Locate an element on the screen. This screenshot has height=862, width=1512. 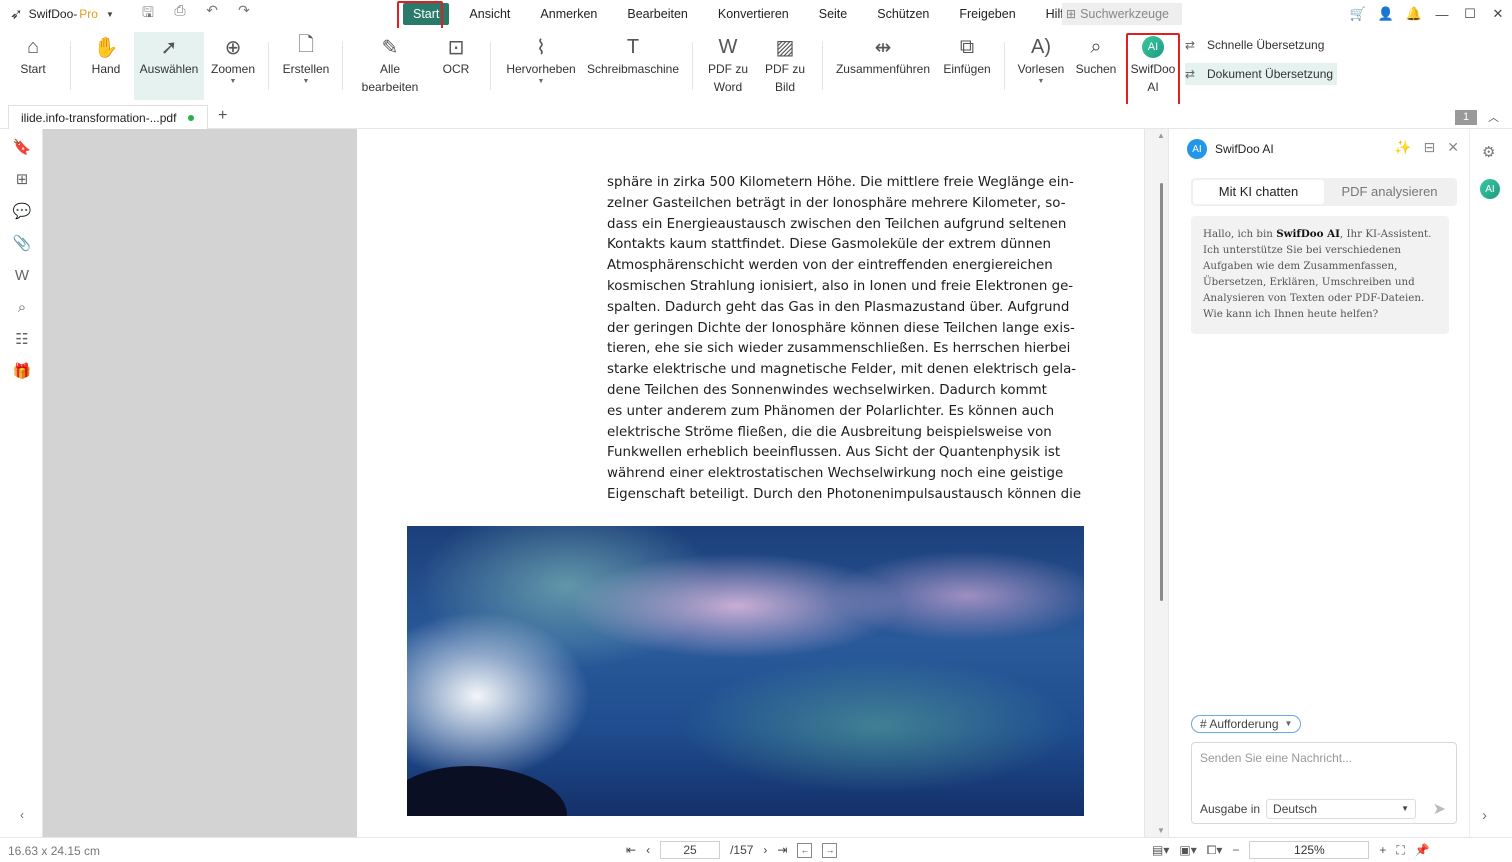
start-button: ⌂ Start is located at coordinates (33, 66).